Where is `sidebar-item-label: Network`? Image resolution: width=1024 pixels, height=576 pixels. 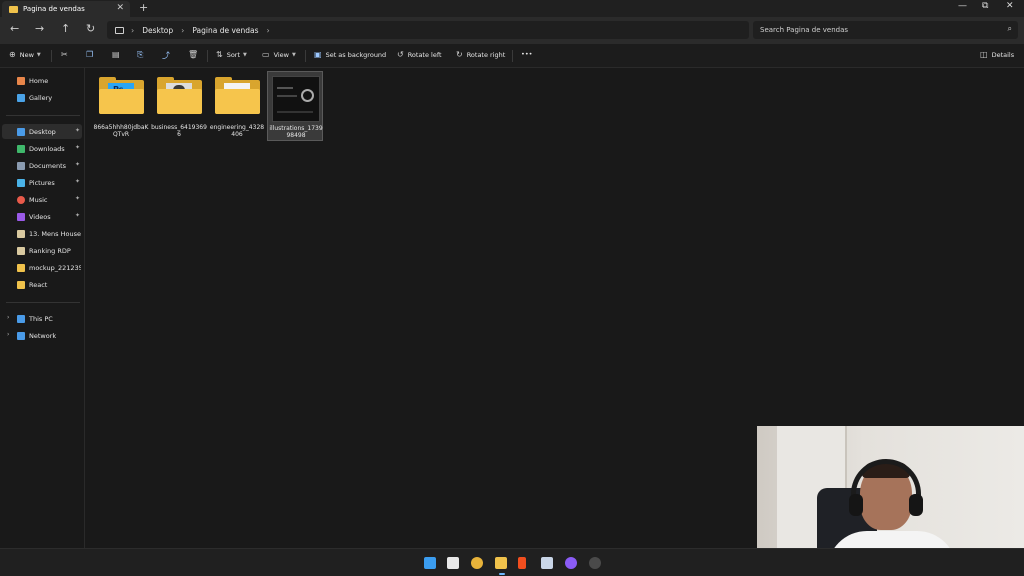 sidebar-item-label: Network is located at coordinates (43, 335).